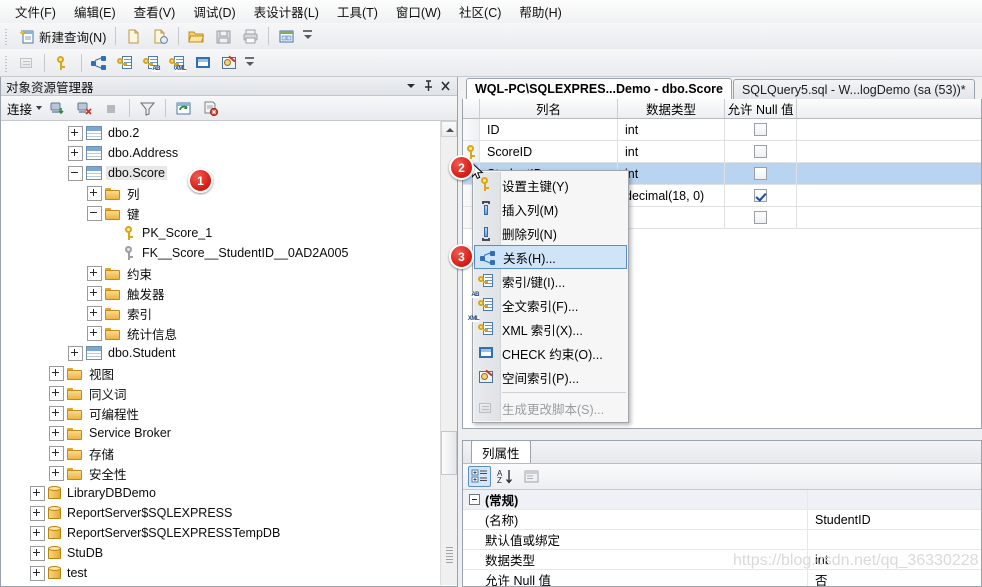 This screenshot has height=587, width=982. I want to click on connect-object-explorer-button, so click(57, 108).